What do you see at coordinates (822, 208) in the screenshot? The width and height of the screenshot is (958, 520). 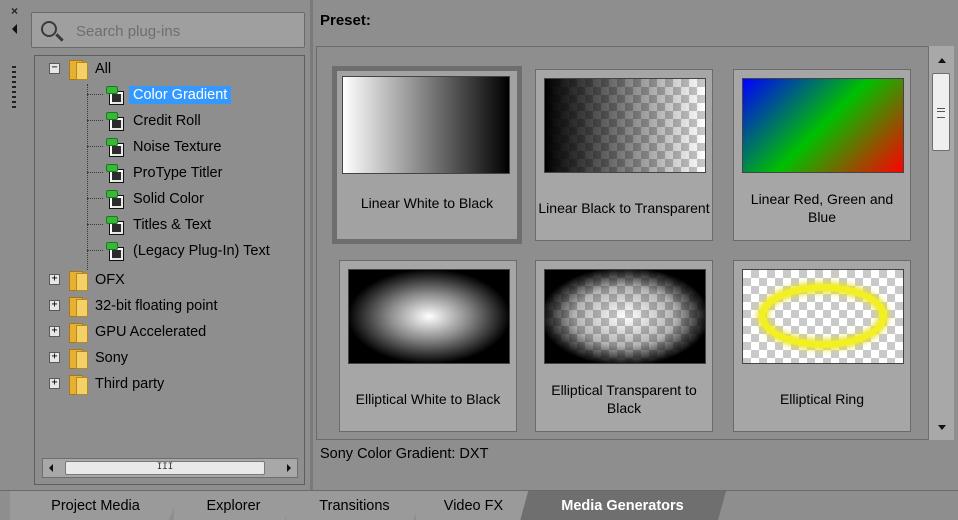 I see `preset-caption: Linear Red, Green and Blue` at bounding box center [822, 208].